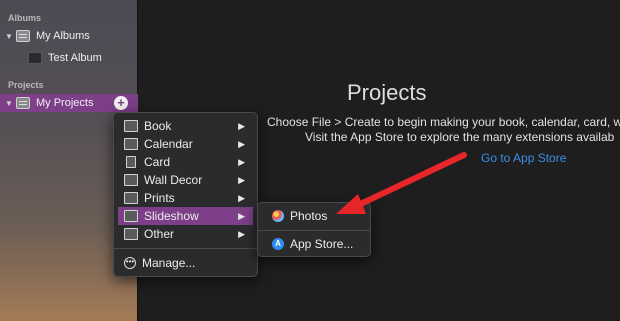 The width and height of the screenshot is (620, 321). What do you see at coordinates (278, 244) in the screenshot?
I see `app-store-icon: A` at bounding box center [278, 244].